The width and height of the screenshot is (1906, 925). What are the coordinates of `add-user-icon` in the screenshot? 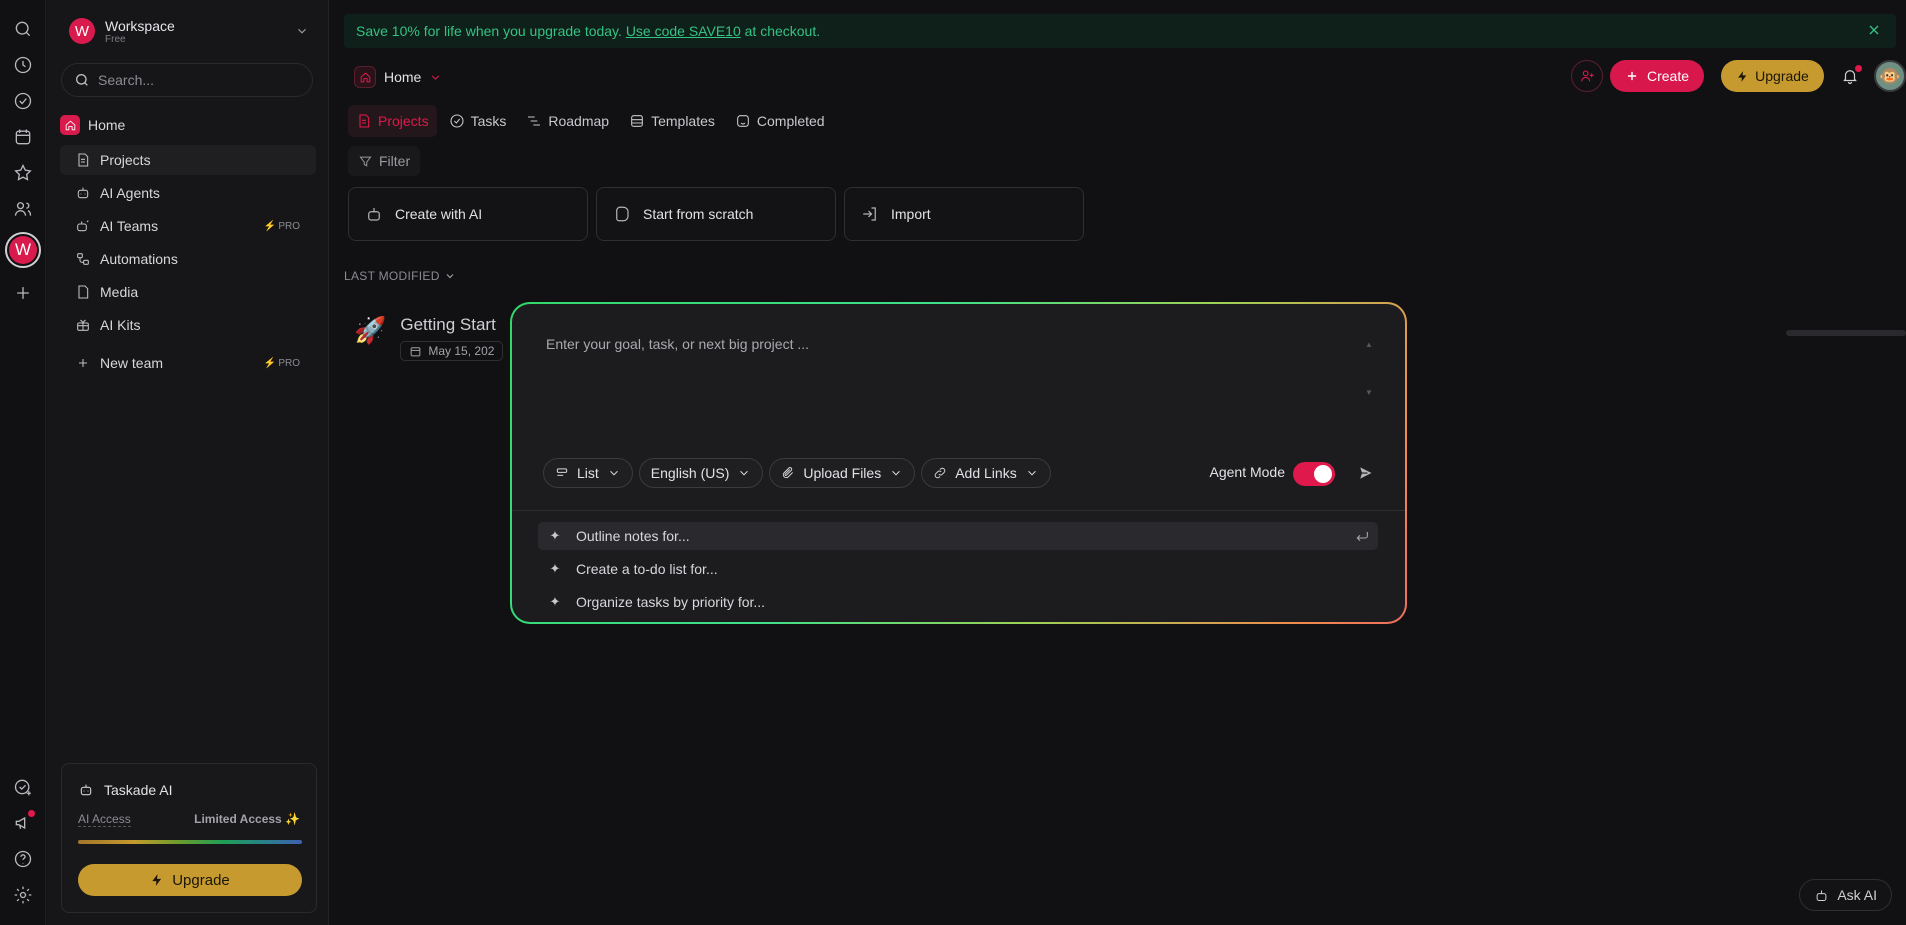 It's located at (1587, 76).